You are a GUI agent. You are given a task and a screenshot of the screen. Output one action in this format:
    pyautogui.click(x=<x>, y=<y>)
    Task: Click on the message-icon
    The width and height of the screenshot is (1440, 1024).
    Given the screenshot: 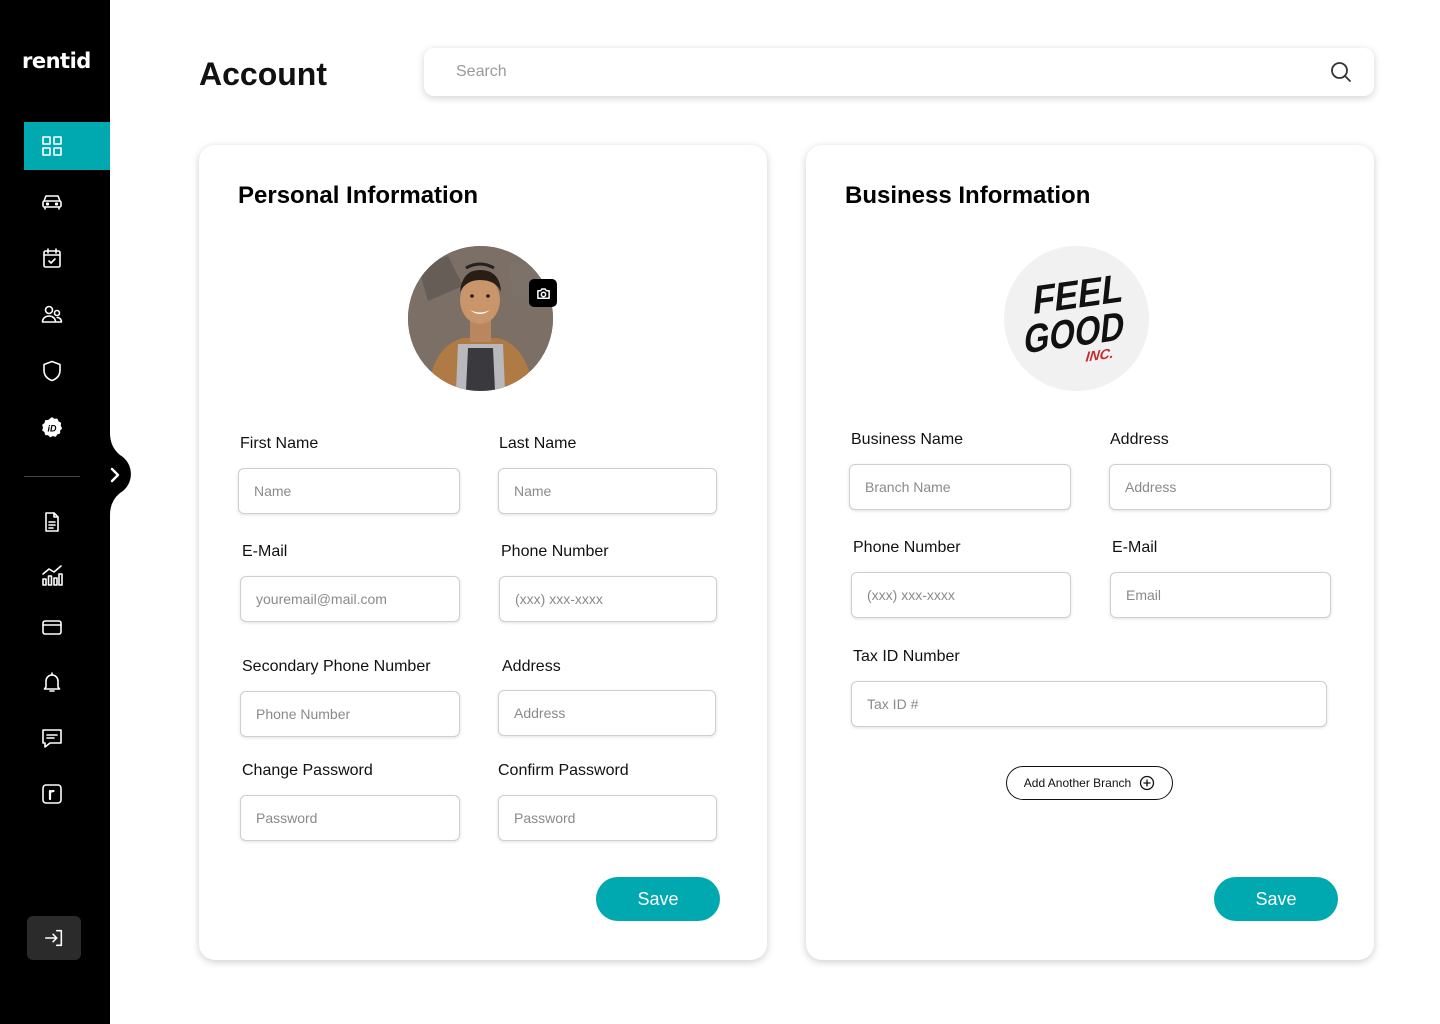 What is the action you would take?
    pyautogui.click(x=52, y=738)
    